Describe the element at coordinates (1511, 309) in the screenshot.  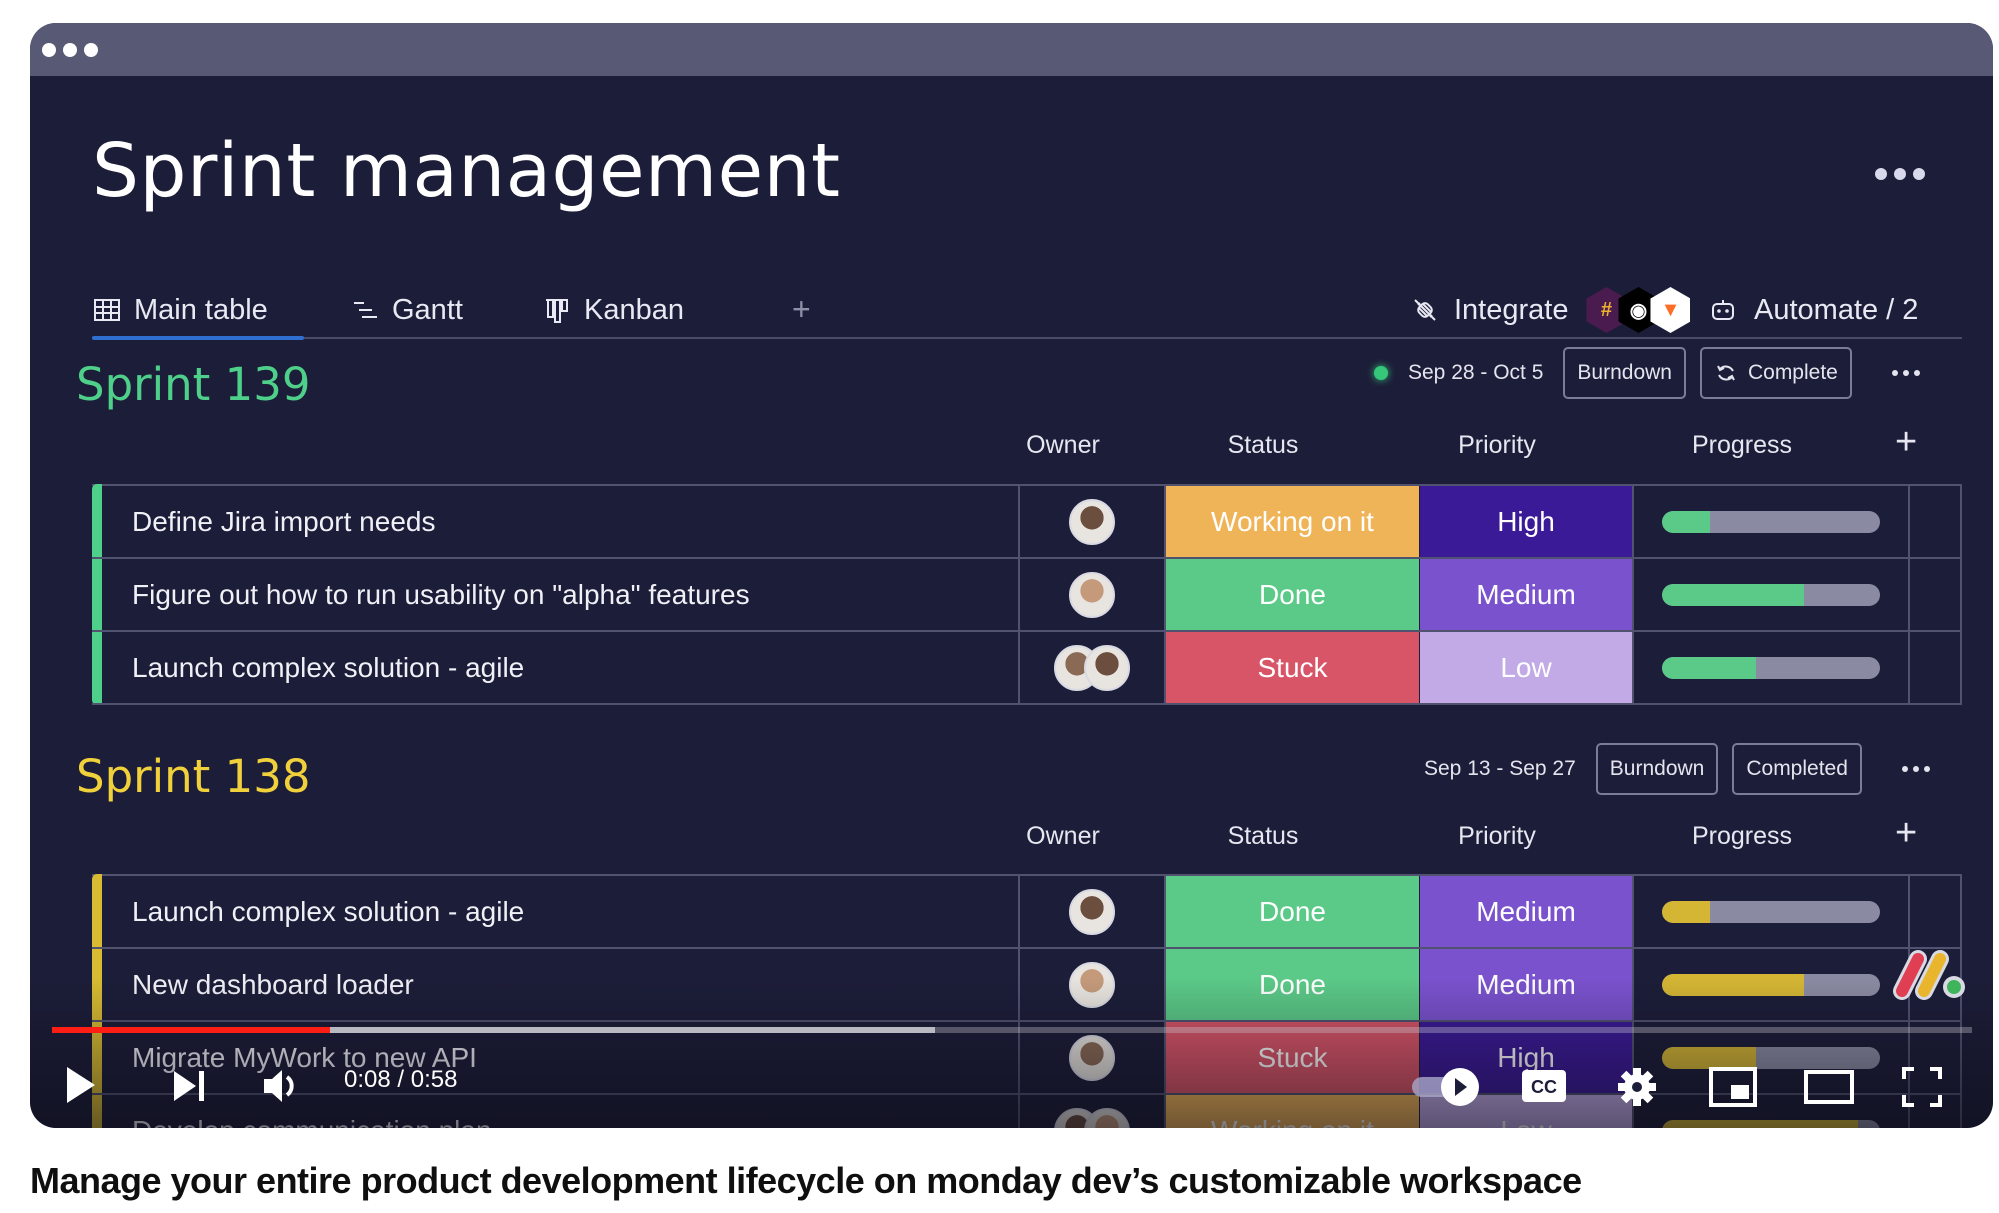
I see `integrate-label: Integrate` at that location.